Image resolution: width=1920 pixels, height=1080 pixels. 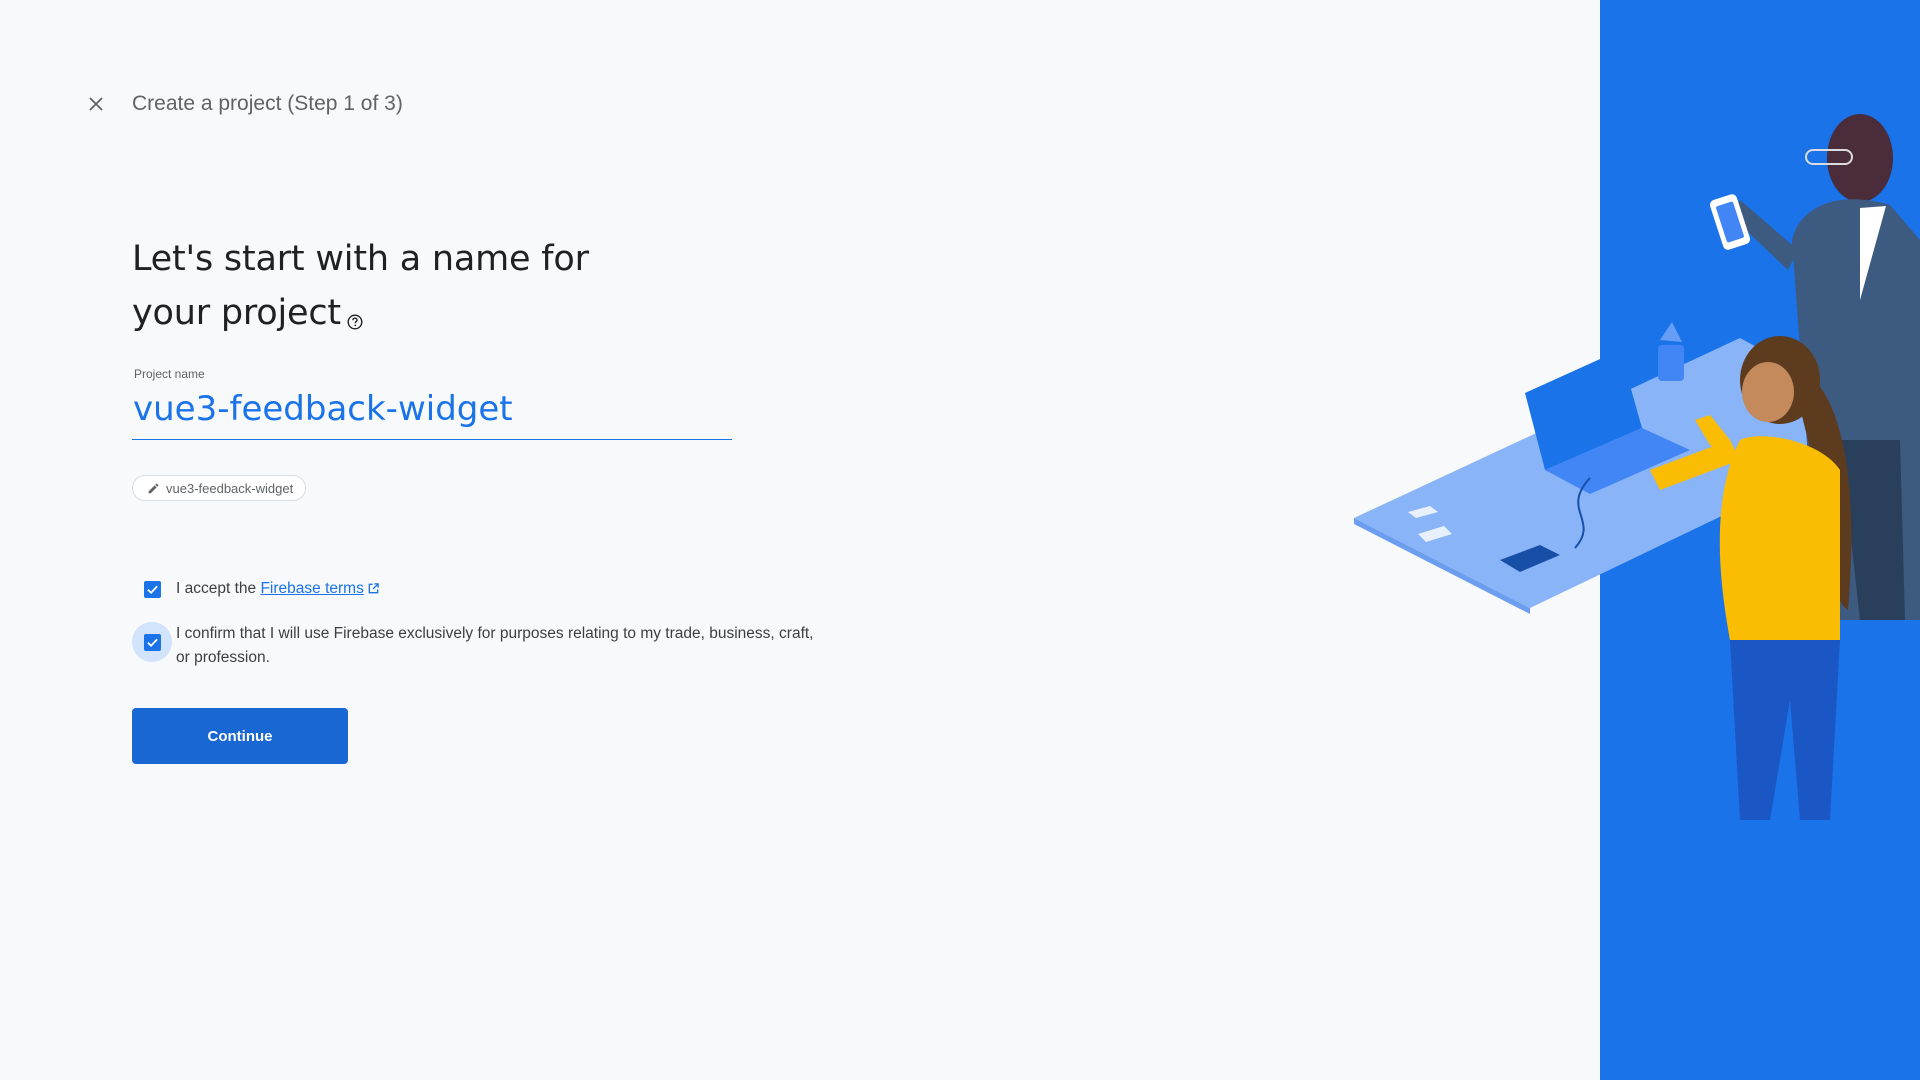 I want to click on project-id-text: vue3-feedback-widget, so click(x=230, y=488).